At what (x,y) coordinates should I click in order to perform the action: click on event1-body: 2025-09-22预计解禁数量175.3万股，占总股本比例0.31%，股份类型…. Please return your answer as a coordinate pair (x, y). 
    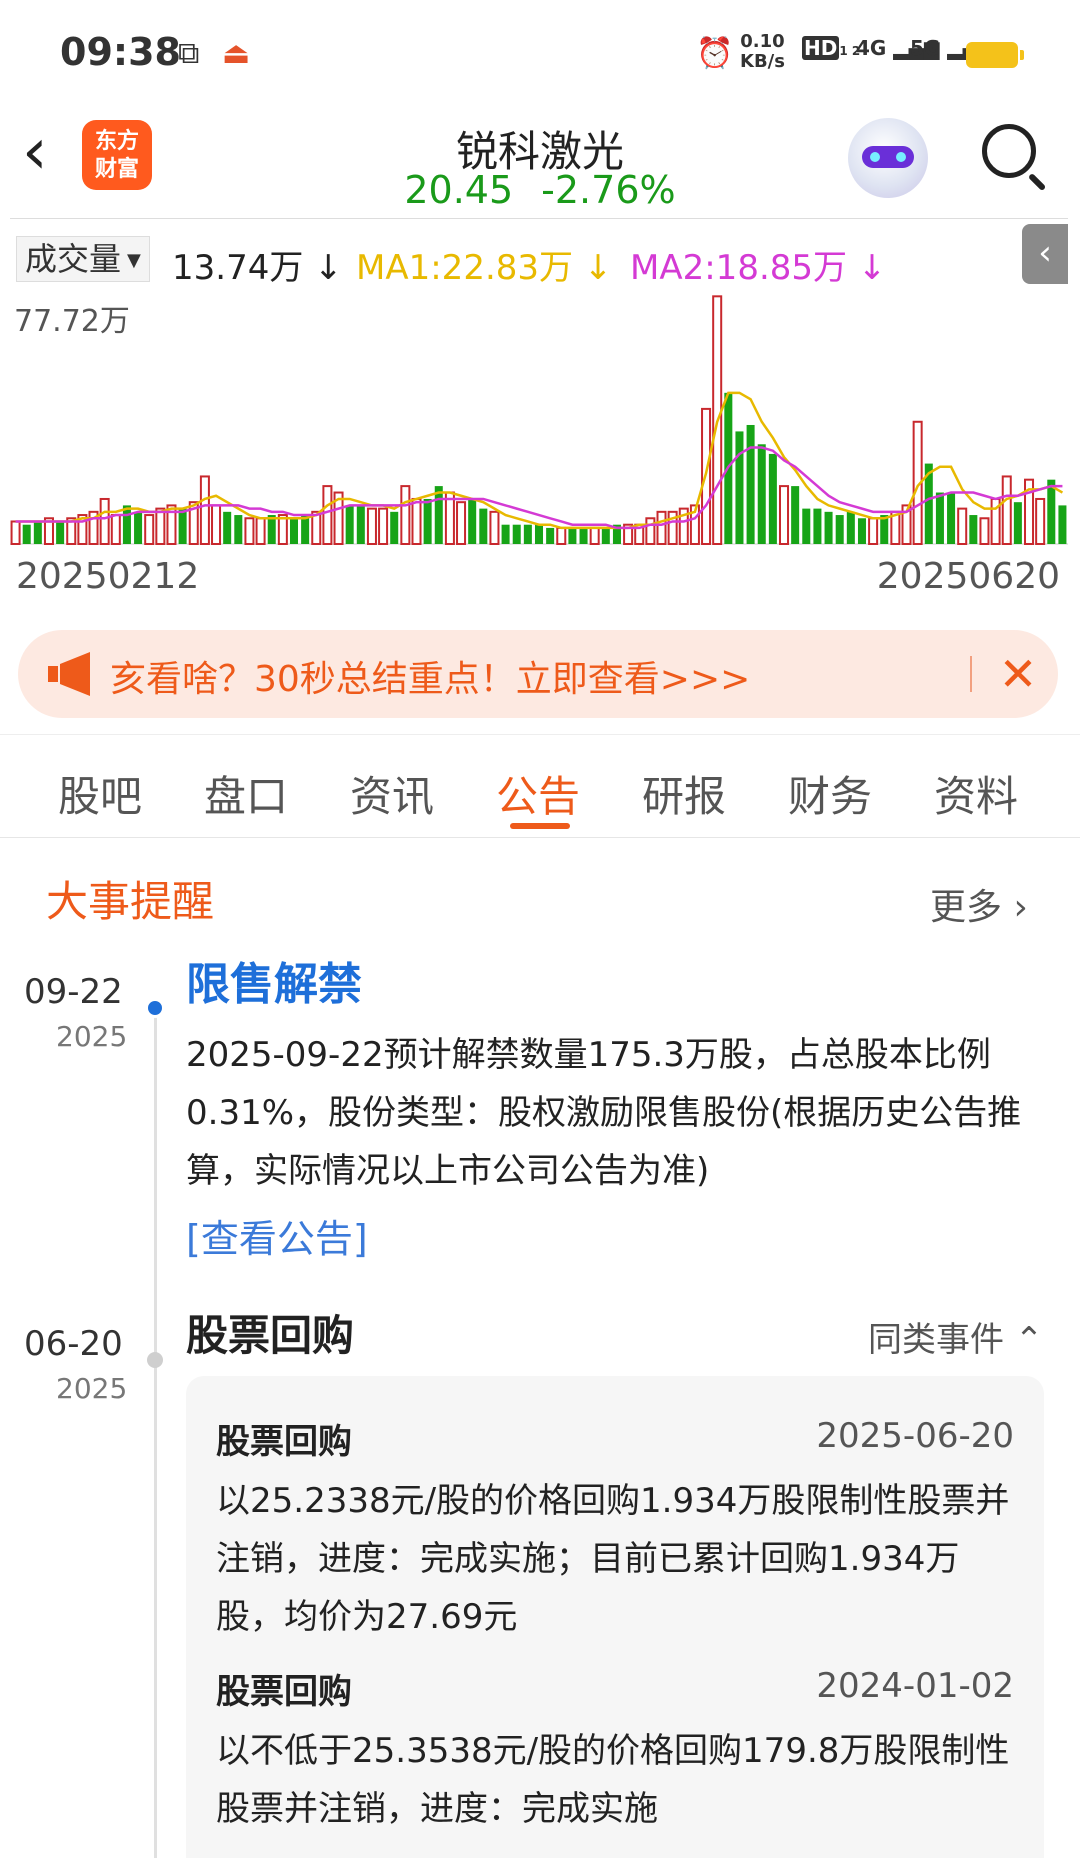
    Looking at the image, I should click on (604, 1113).